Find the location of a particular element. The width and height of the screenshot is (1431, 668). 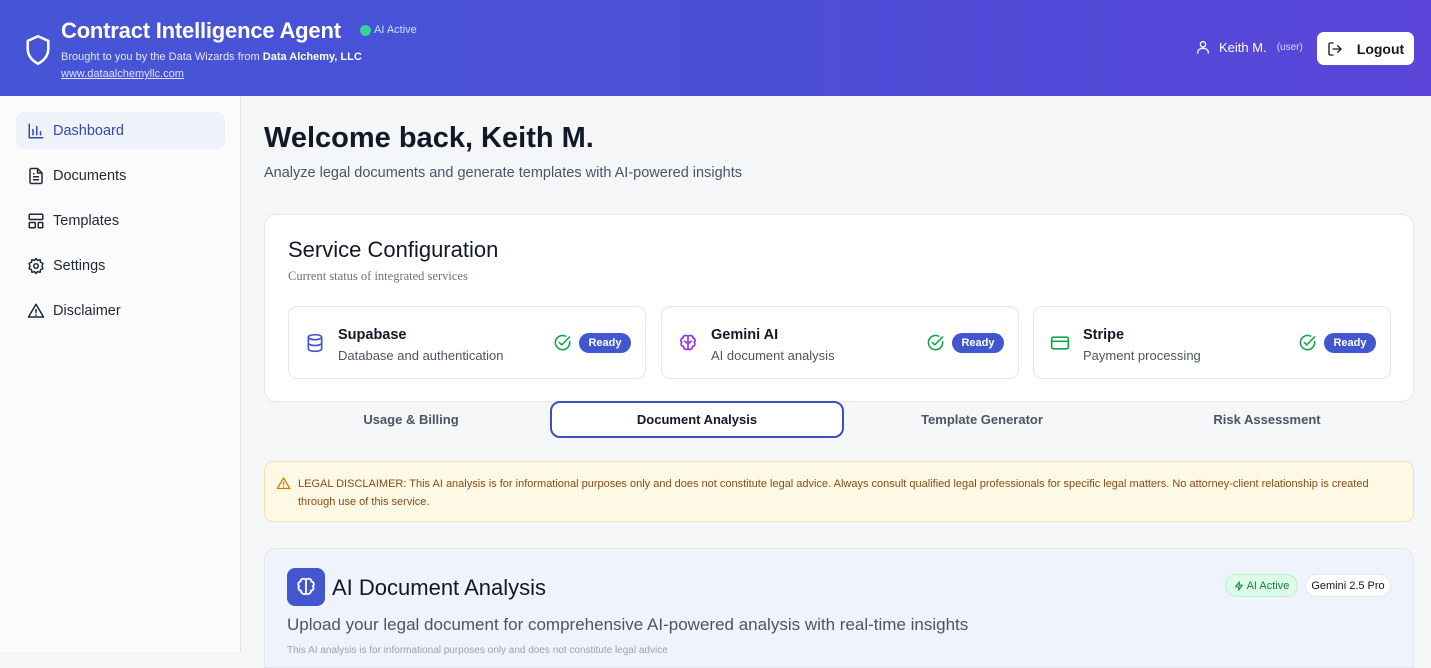

service-card-gemini: Gemini AI AI document analysis Ready is located at coordinates (840, 342).